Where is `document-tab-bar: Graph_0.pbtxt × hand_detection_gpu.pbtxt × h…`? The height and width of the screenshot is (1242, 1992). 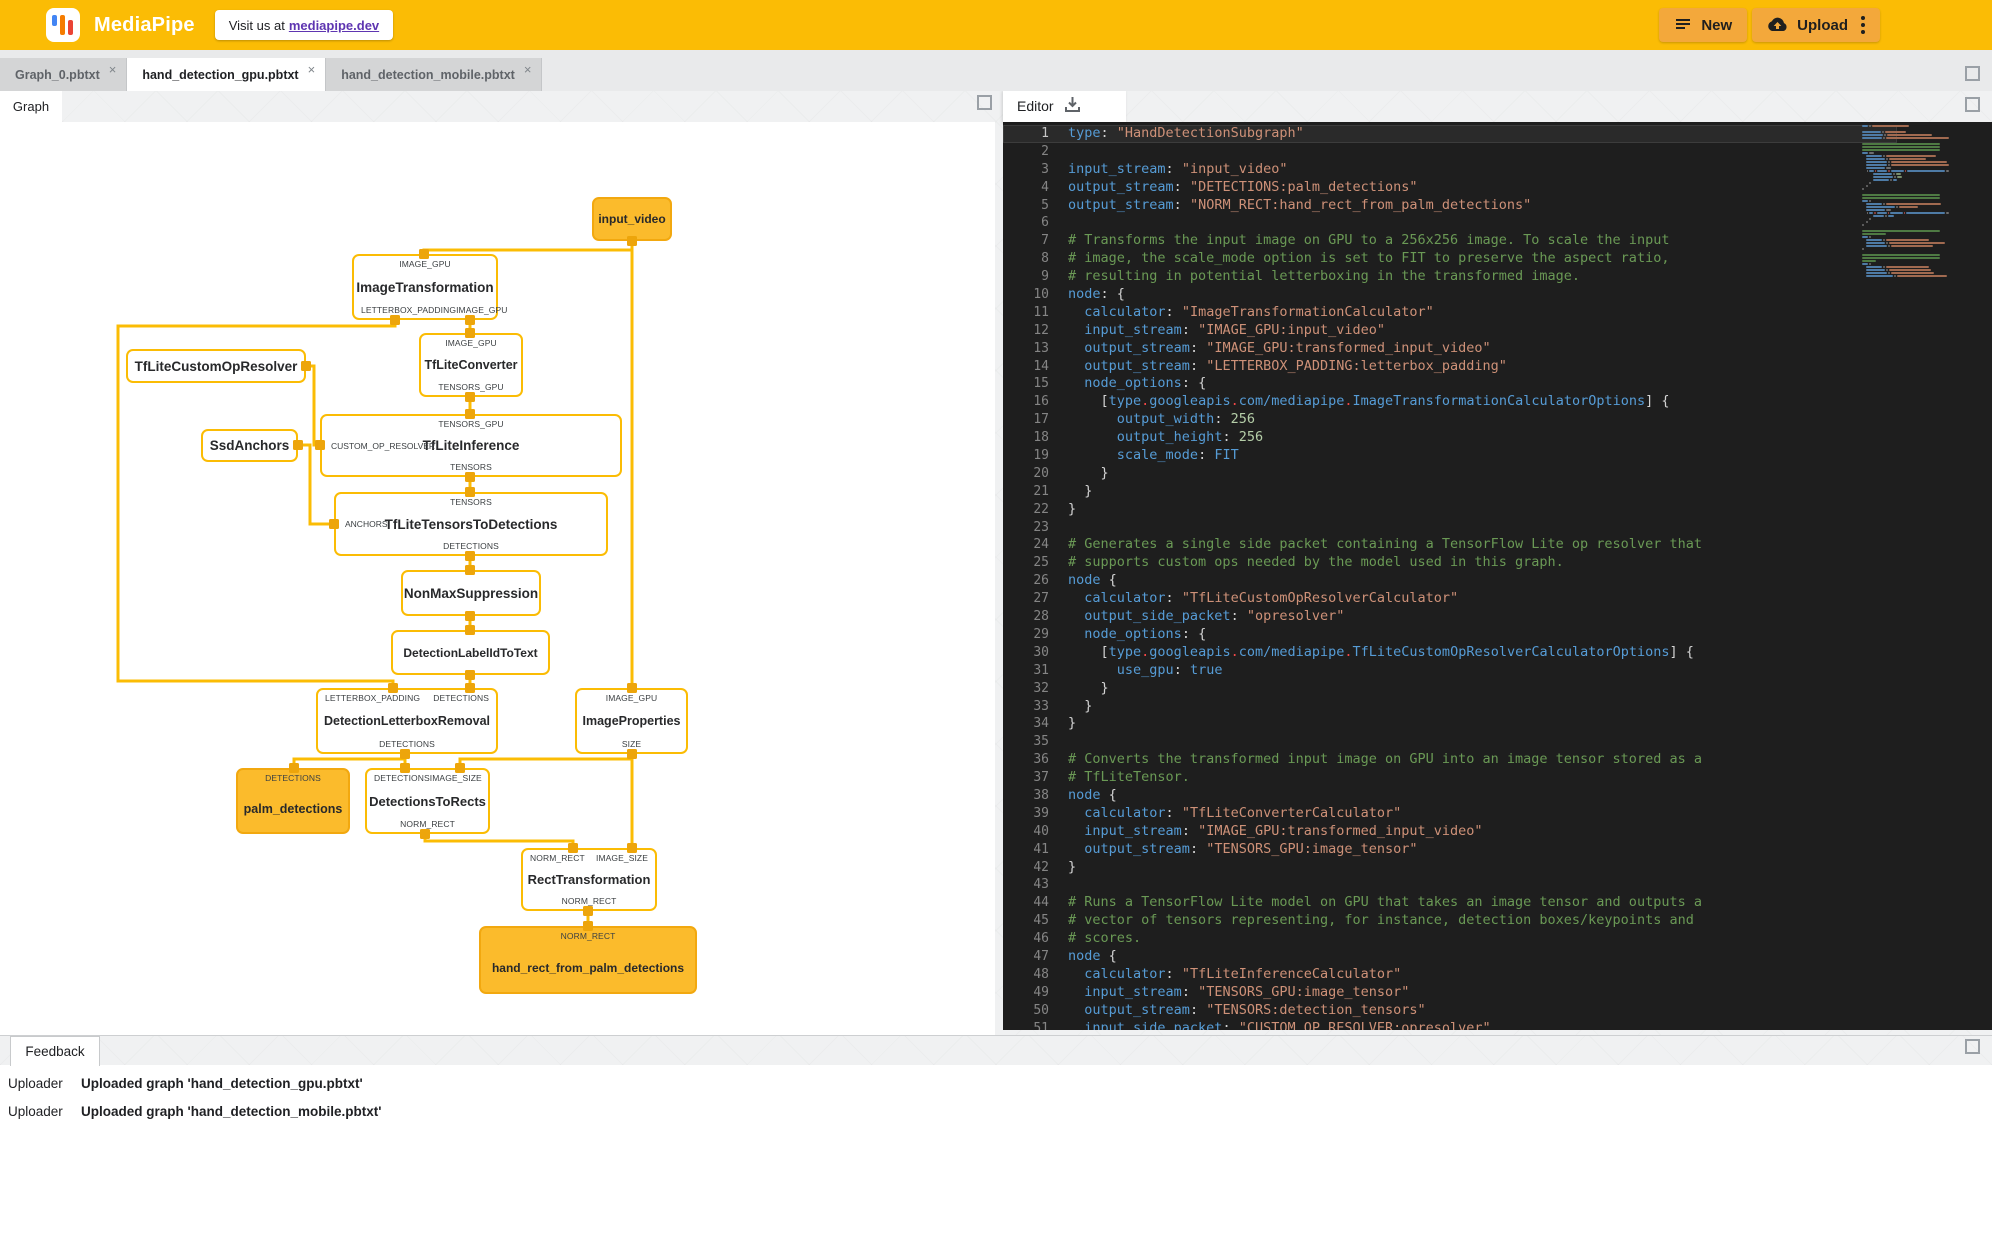
document-tab-bar: Graph_0.pbtxt × hand_detection_gpu.pbtxt × h… is located at coordinates (996, 70).